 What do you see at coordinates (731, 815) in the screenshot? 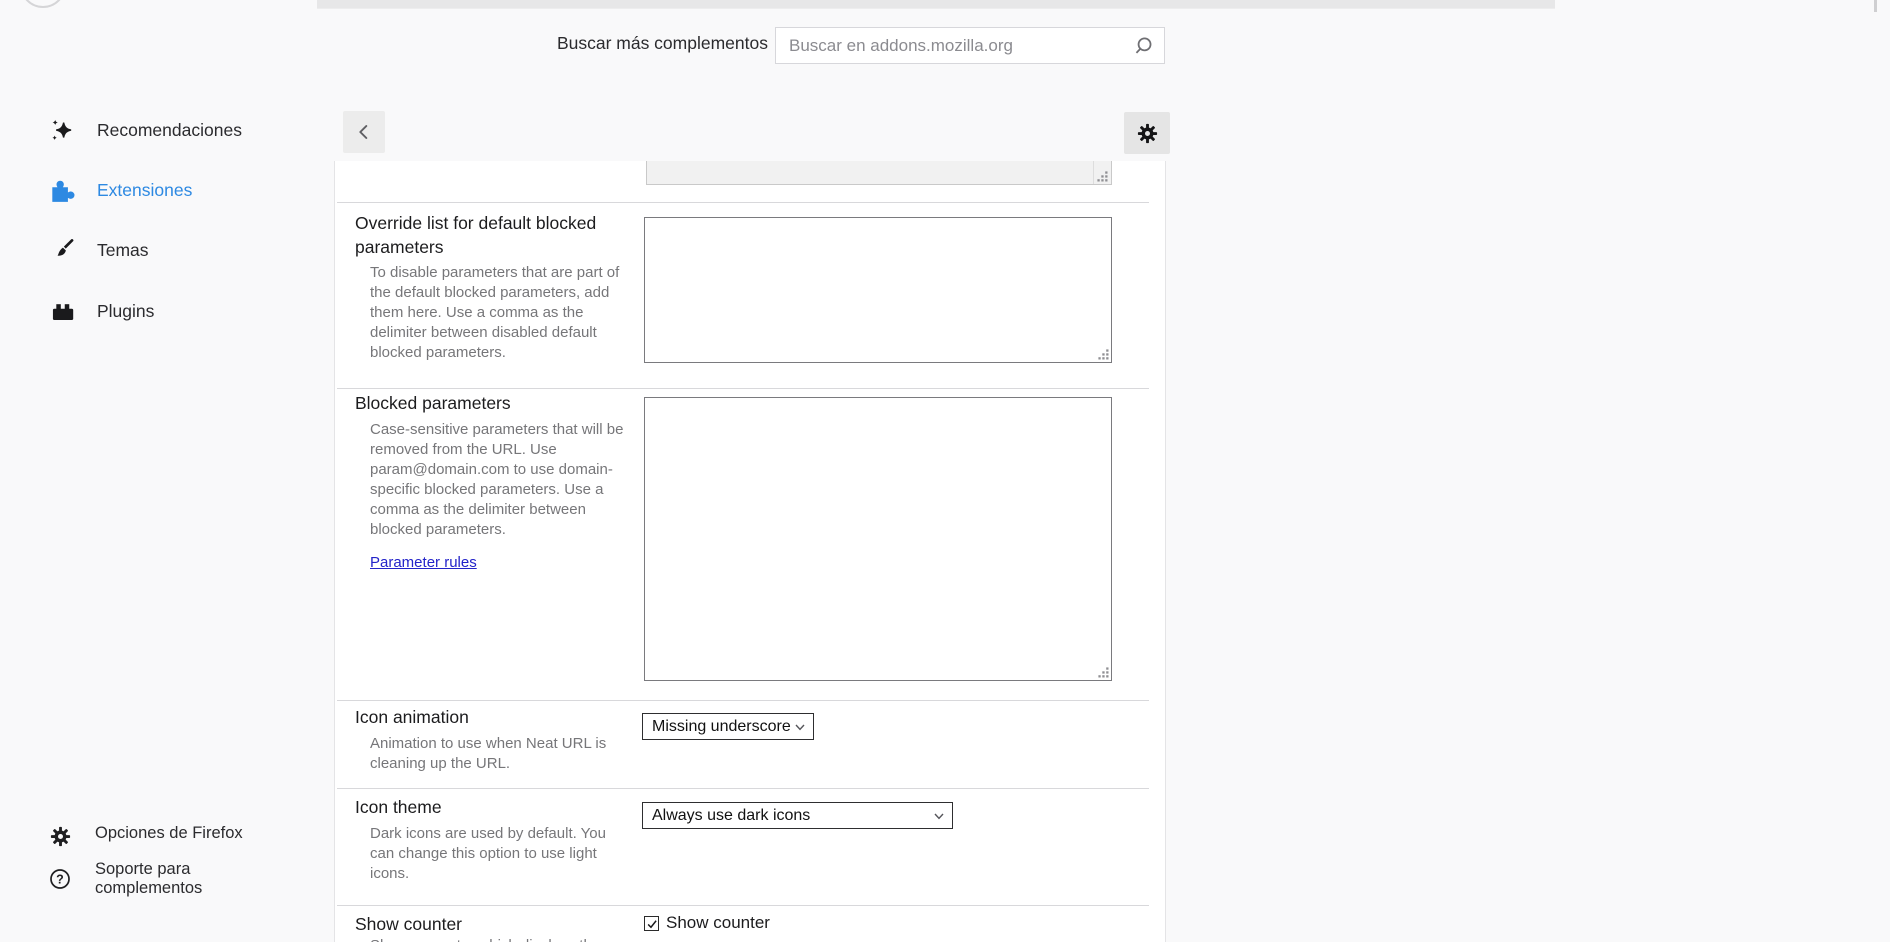
I see `icon-theme-selected-value: Always use dark icons` at bounding box center [731, 815].